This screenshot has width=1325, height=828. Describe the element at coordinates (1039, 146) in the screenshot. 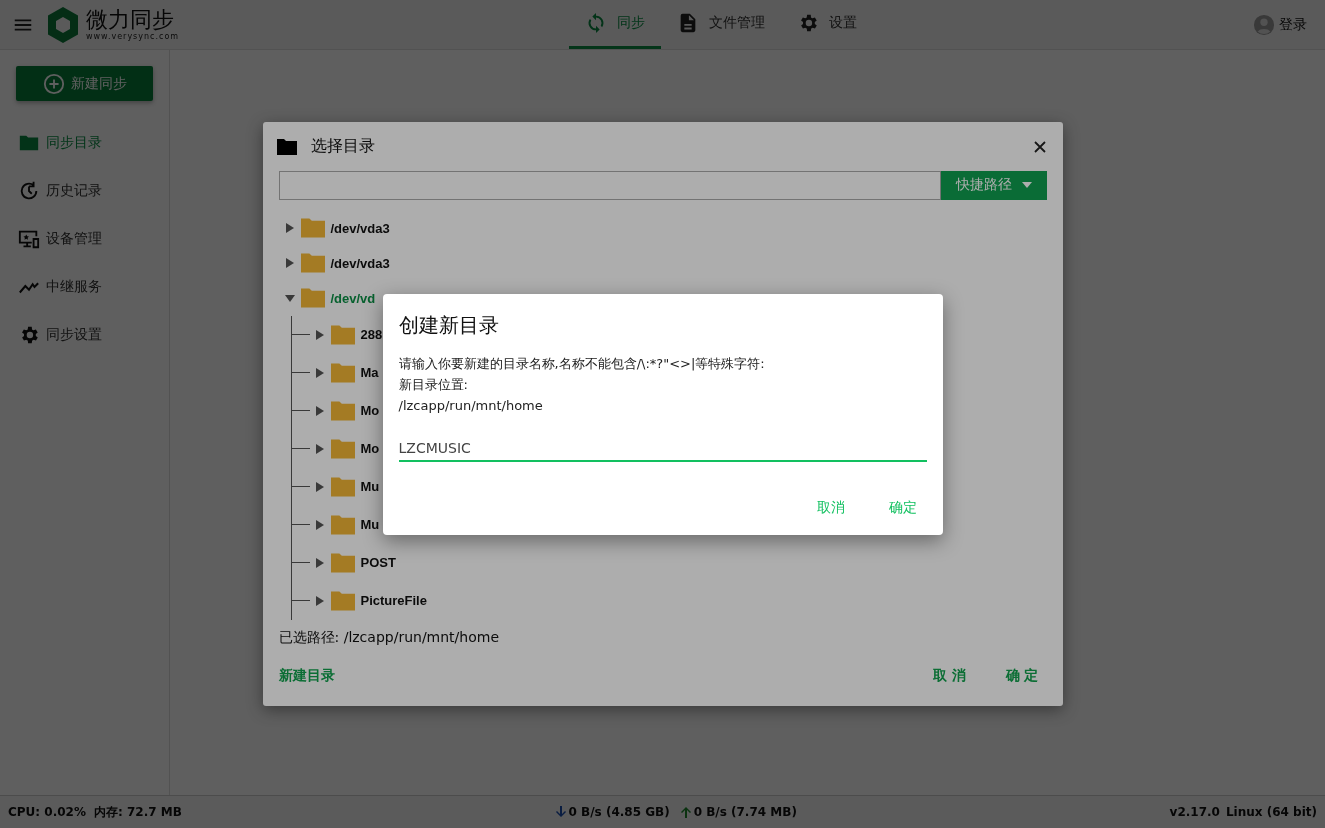

I see `close-icon` at that location.